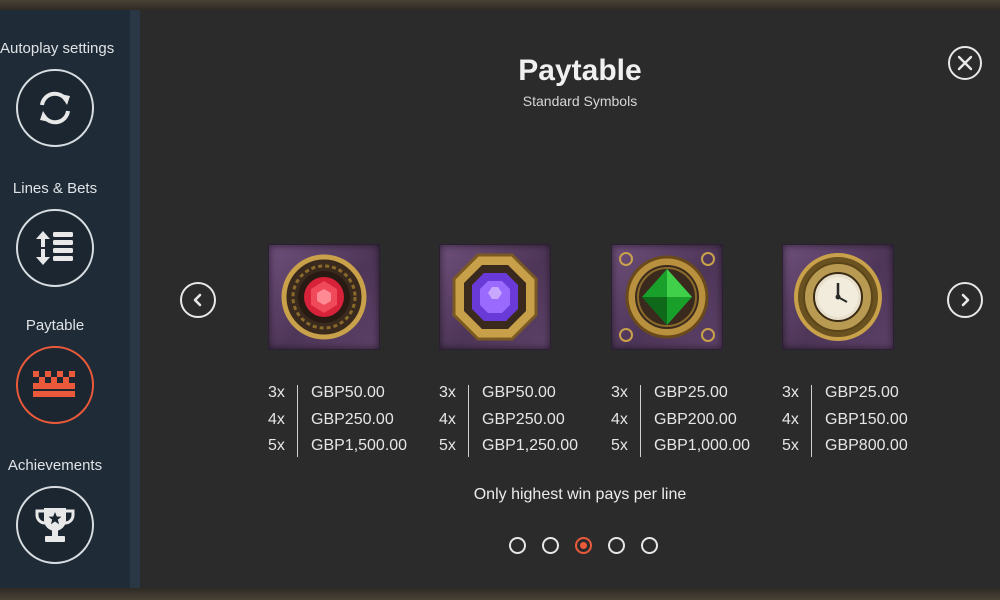 The height and width of the screenshot is (600, 1000). I want to click on paytable-grid-icon, so click(54, 384).